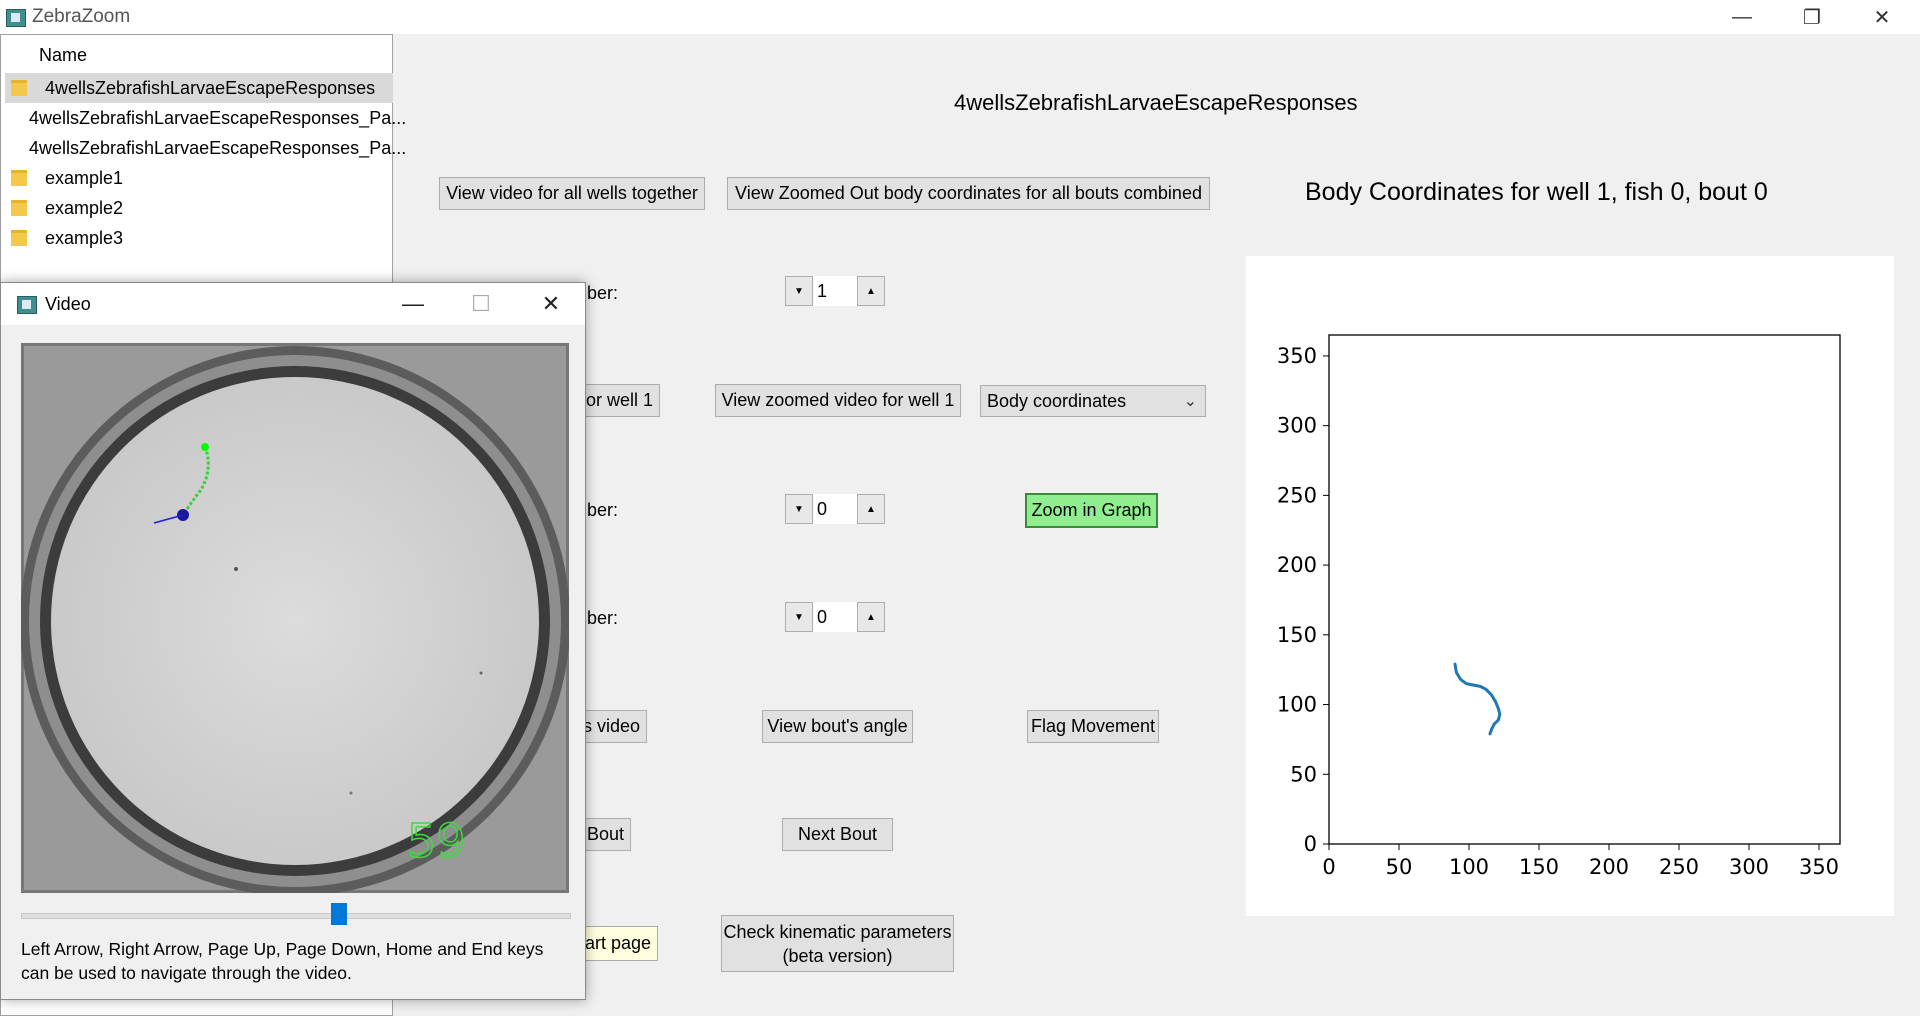 The height and width of the screenshot is (1016, 1920). I want to click on y-tick-label: 350, so click(1297, 356).